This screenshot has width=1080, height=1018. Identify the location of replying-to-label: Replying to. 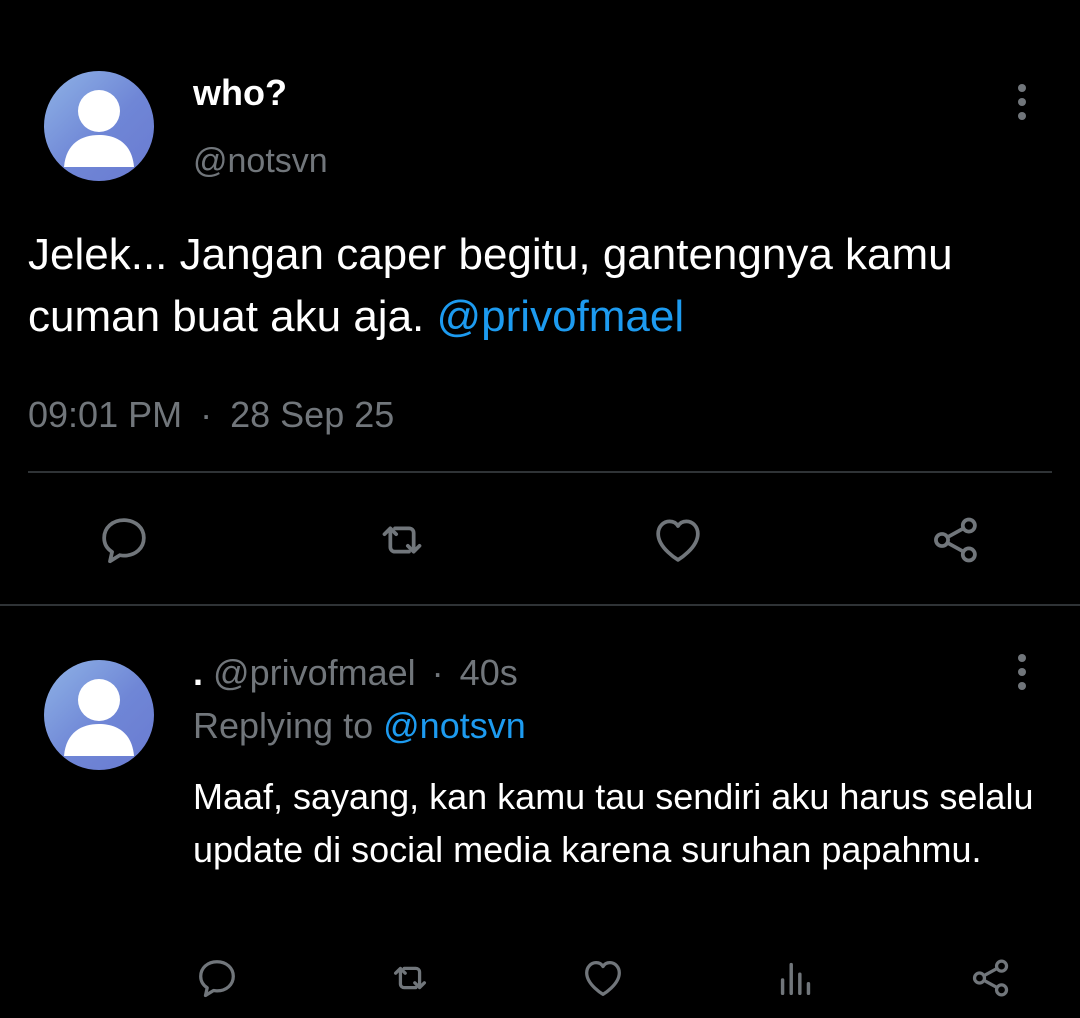
(283, 725).